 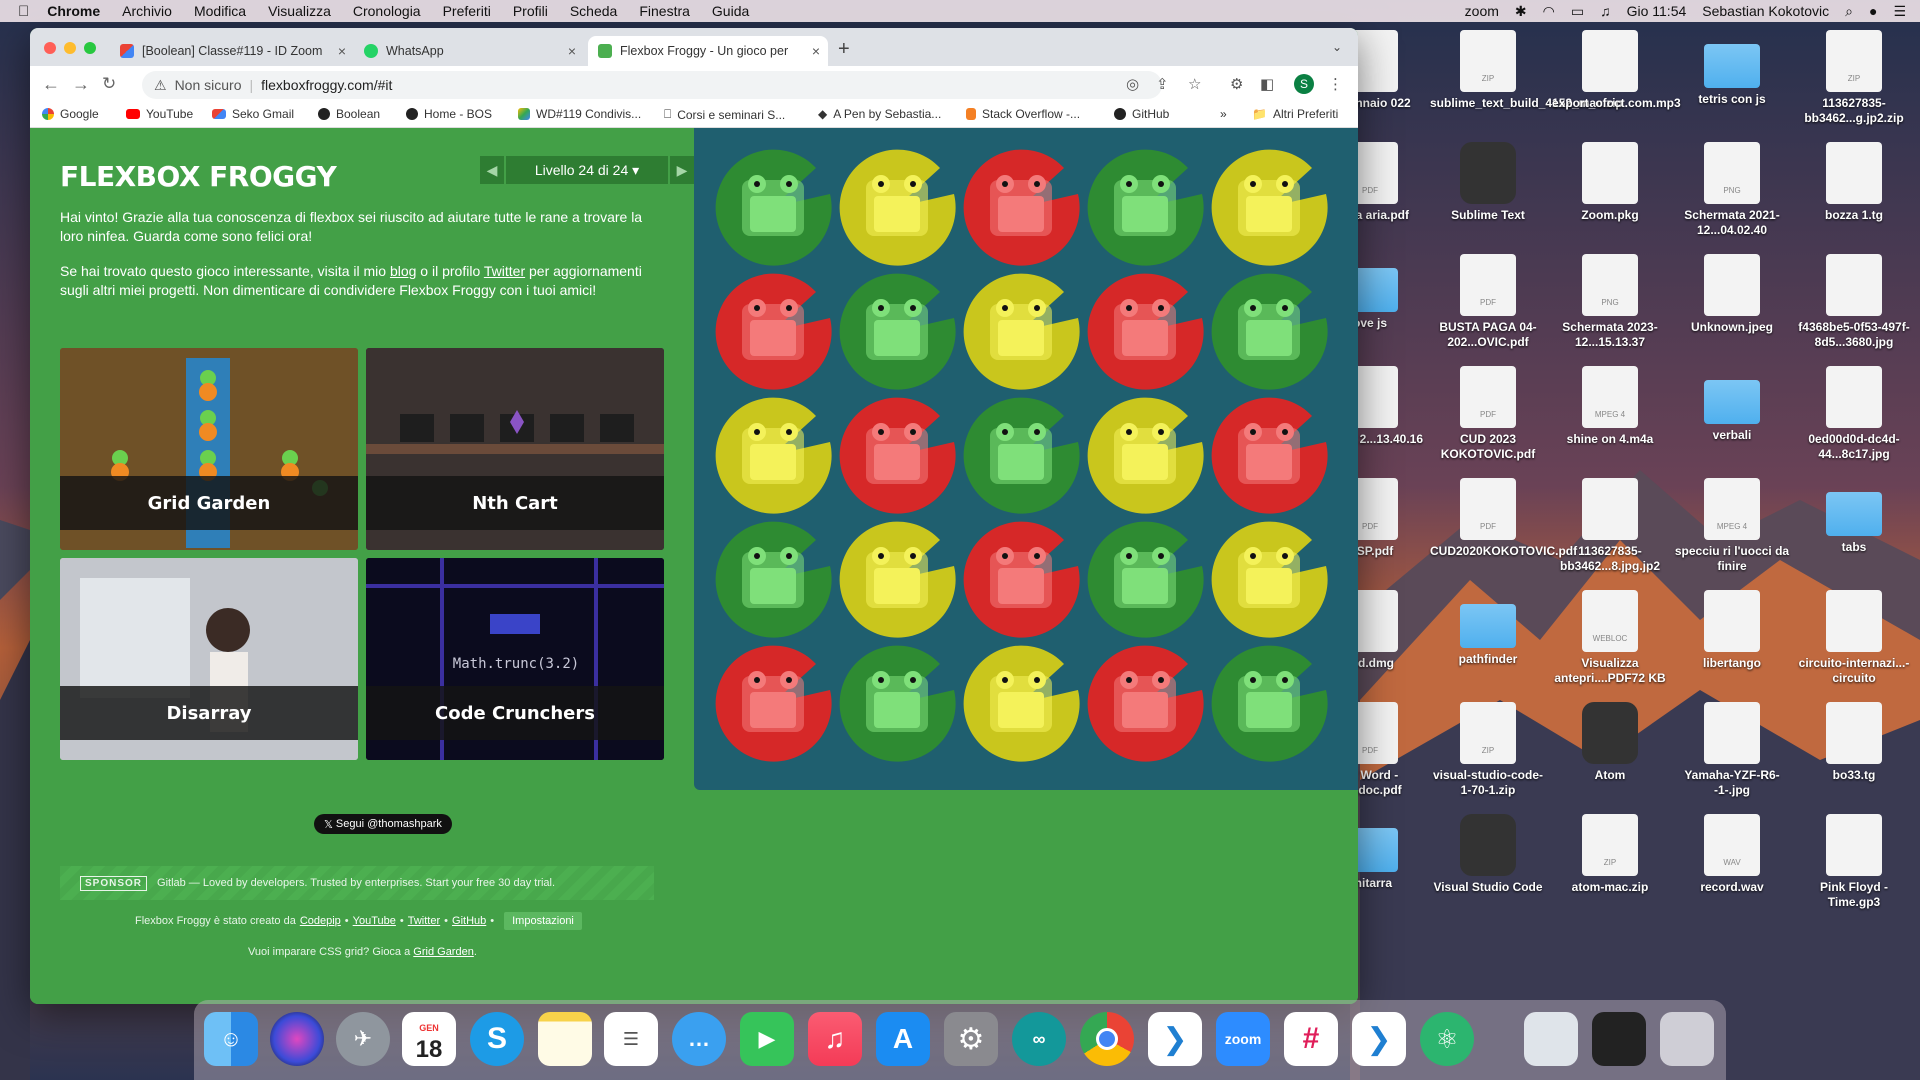 I want to click on more-bookmarks-button: », so click(x=1223, y=114).